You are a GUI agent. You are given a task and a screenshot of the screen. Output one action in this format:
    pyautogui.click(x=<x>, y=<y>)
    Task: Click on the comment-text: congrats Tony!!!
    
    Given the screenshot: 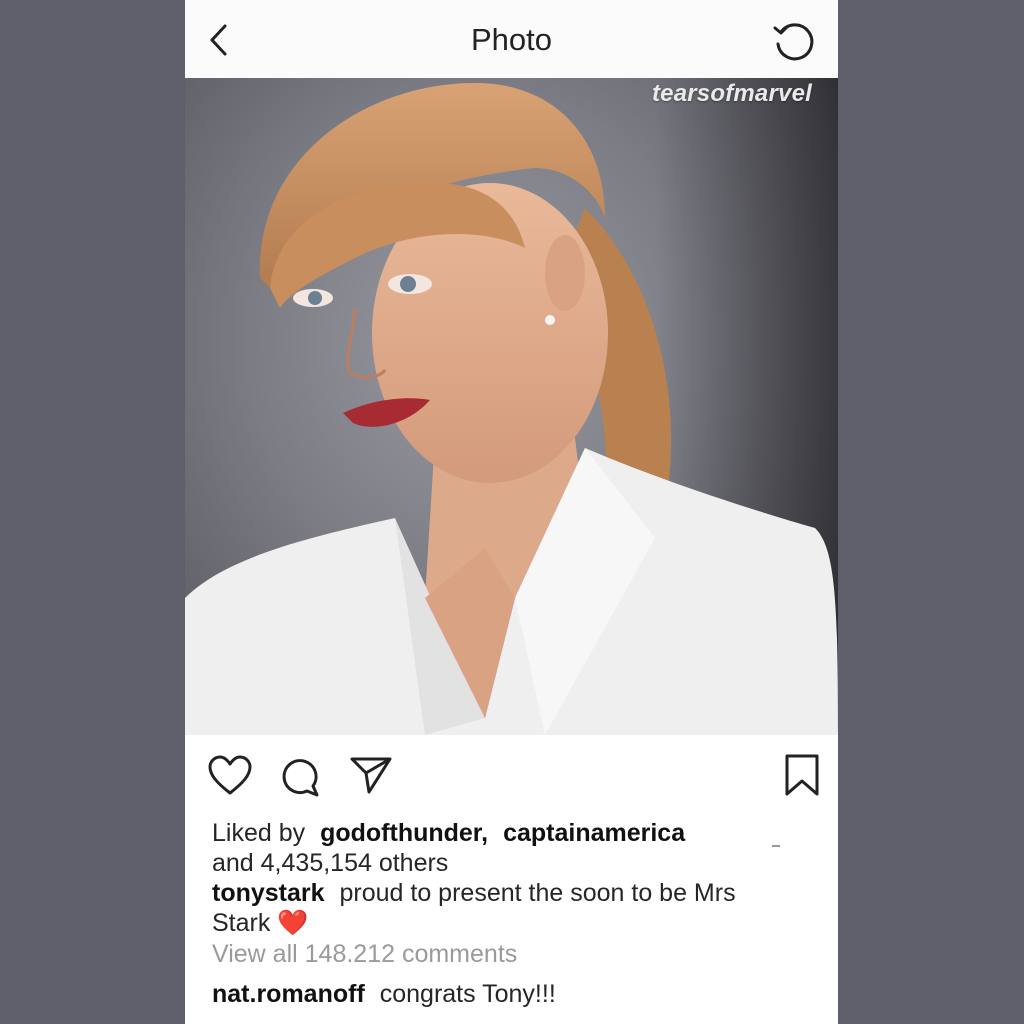 What is the action you would take?
    pyautogui.click(x=467, y=994)
    